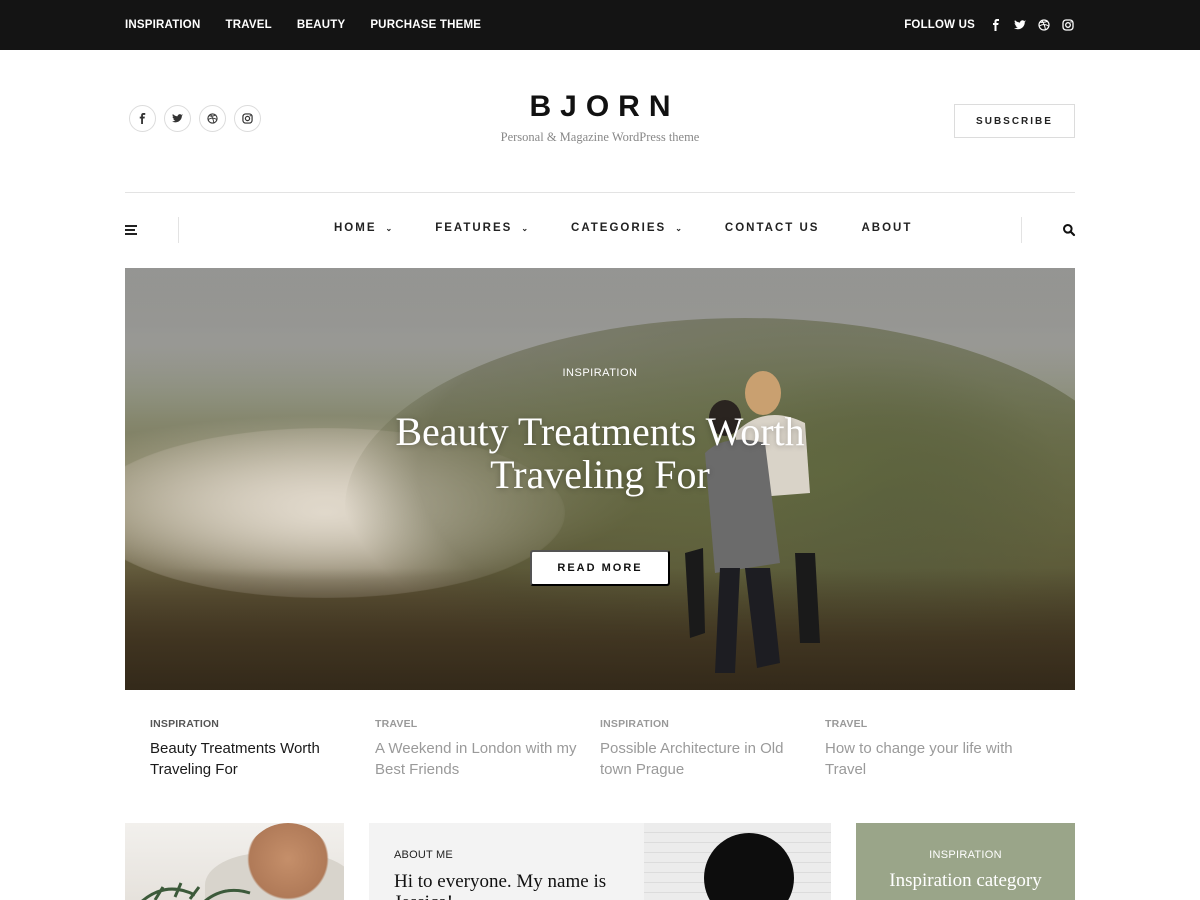  What do you see at coordinates (288, 861) in the screenshot?
I see `person-head` at bounding box center [288, 861].